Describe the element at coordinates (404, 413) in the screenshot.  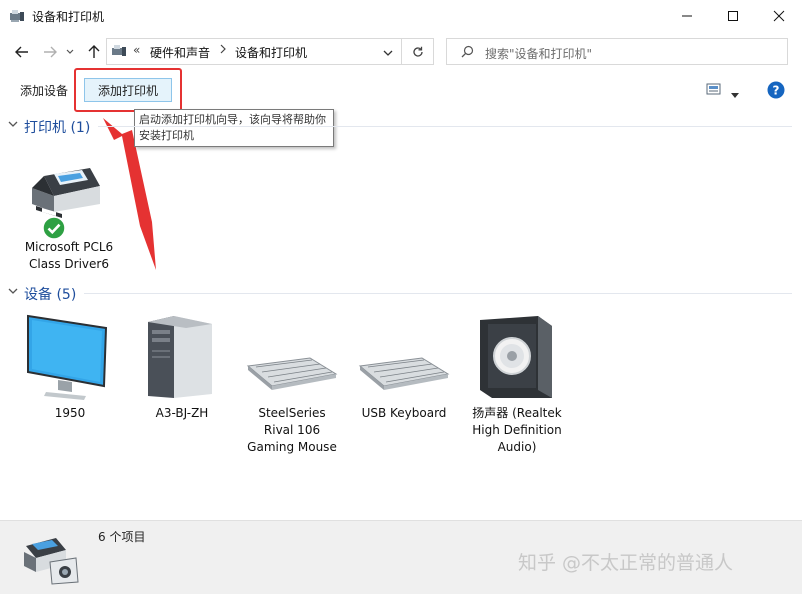
I see `device-name-line1: USB Keyboard` at that location.